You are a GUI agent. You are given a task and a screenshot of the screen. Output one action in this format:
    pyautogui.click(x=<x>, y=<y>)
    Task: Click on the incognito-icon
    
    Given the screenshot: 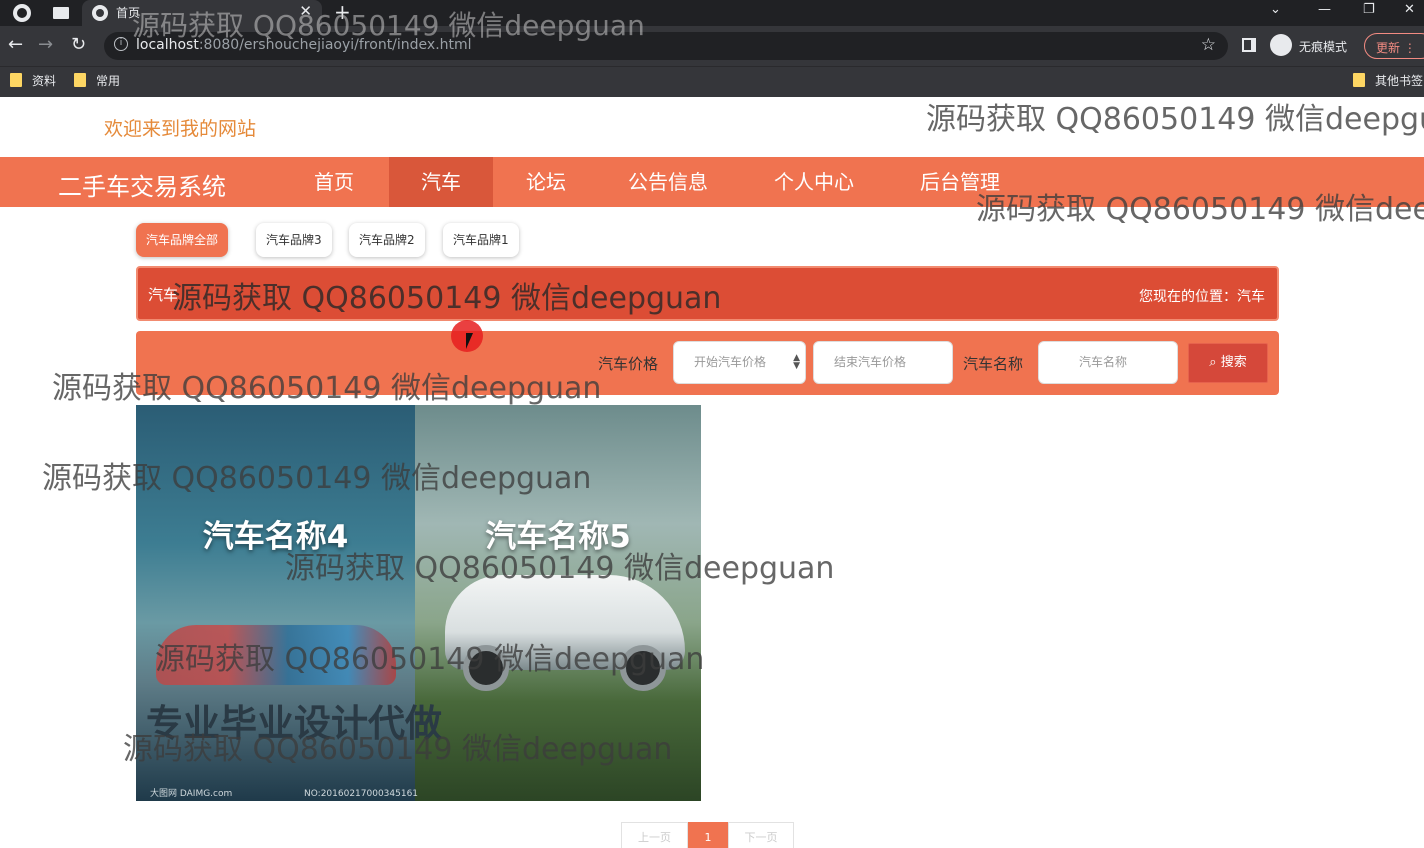 What is the action you would take?
    pyautogui.click(x=1281, y=45)
    